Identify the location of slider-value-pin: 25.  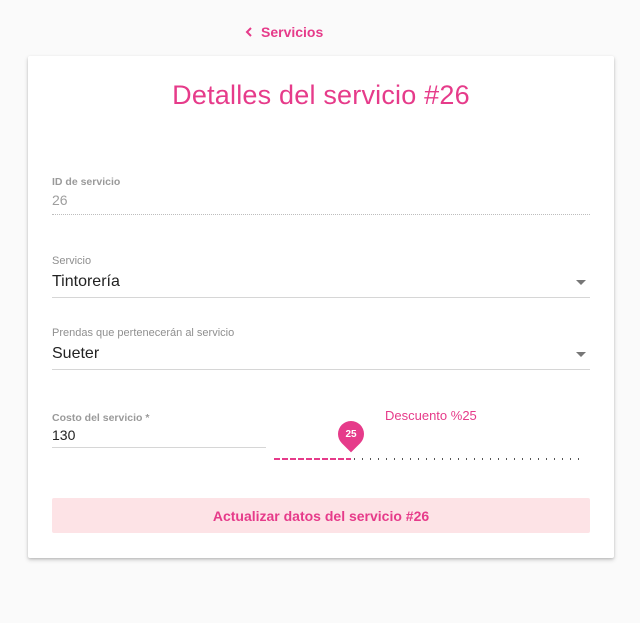
(351, 434).